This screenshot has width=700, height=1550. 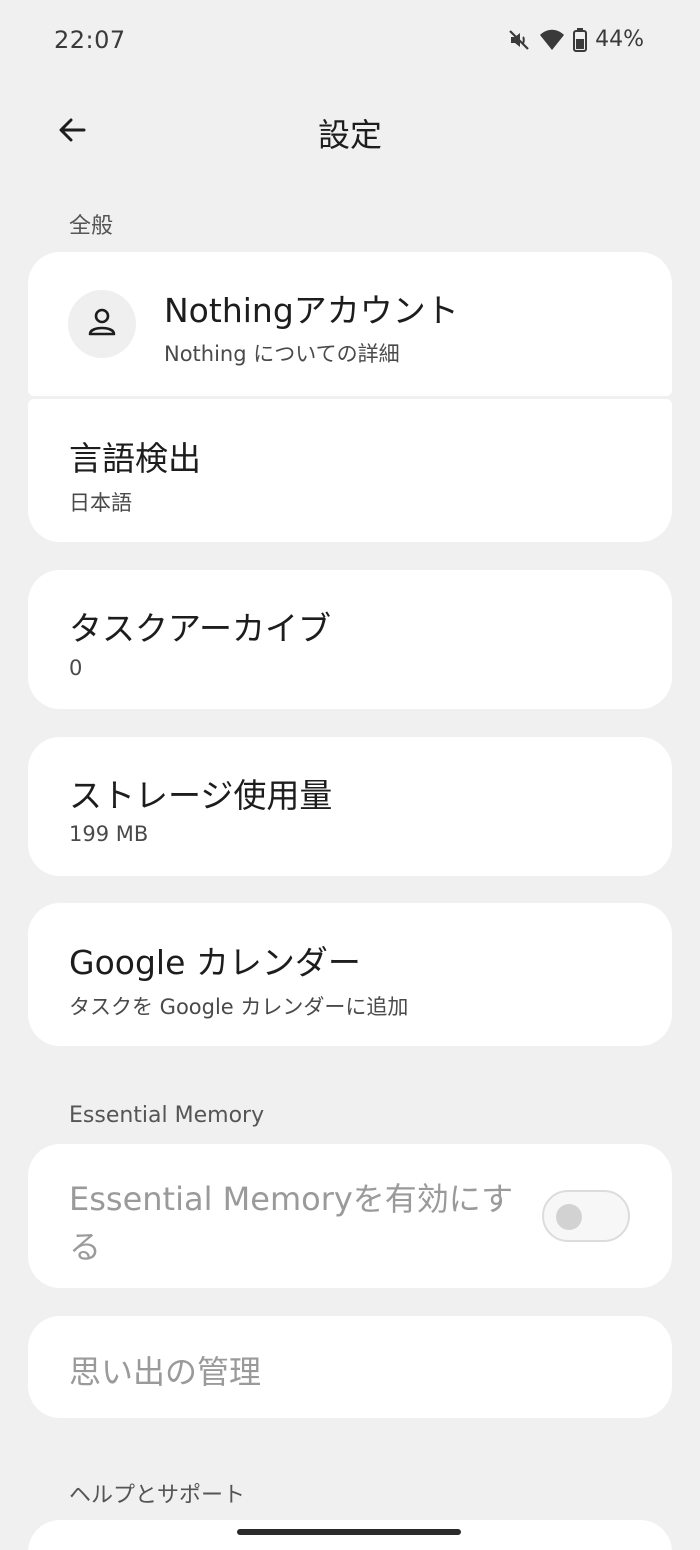 What do you see at coordinates (135, 458) in the screenshot?
I see `language-title: 言語検出` at bounding box center [135, 458].